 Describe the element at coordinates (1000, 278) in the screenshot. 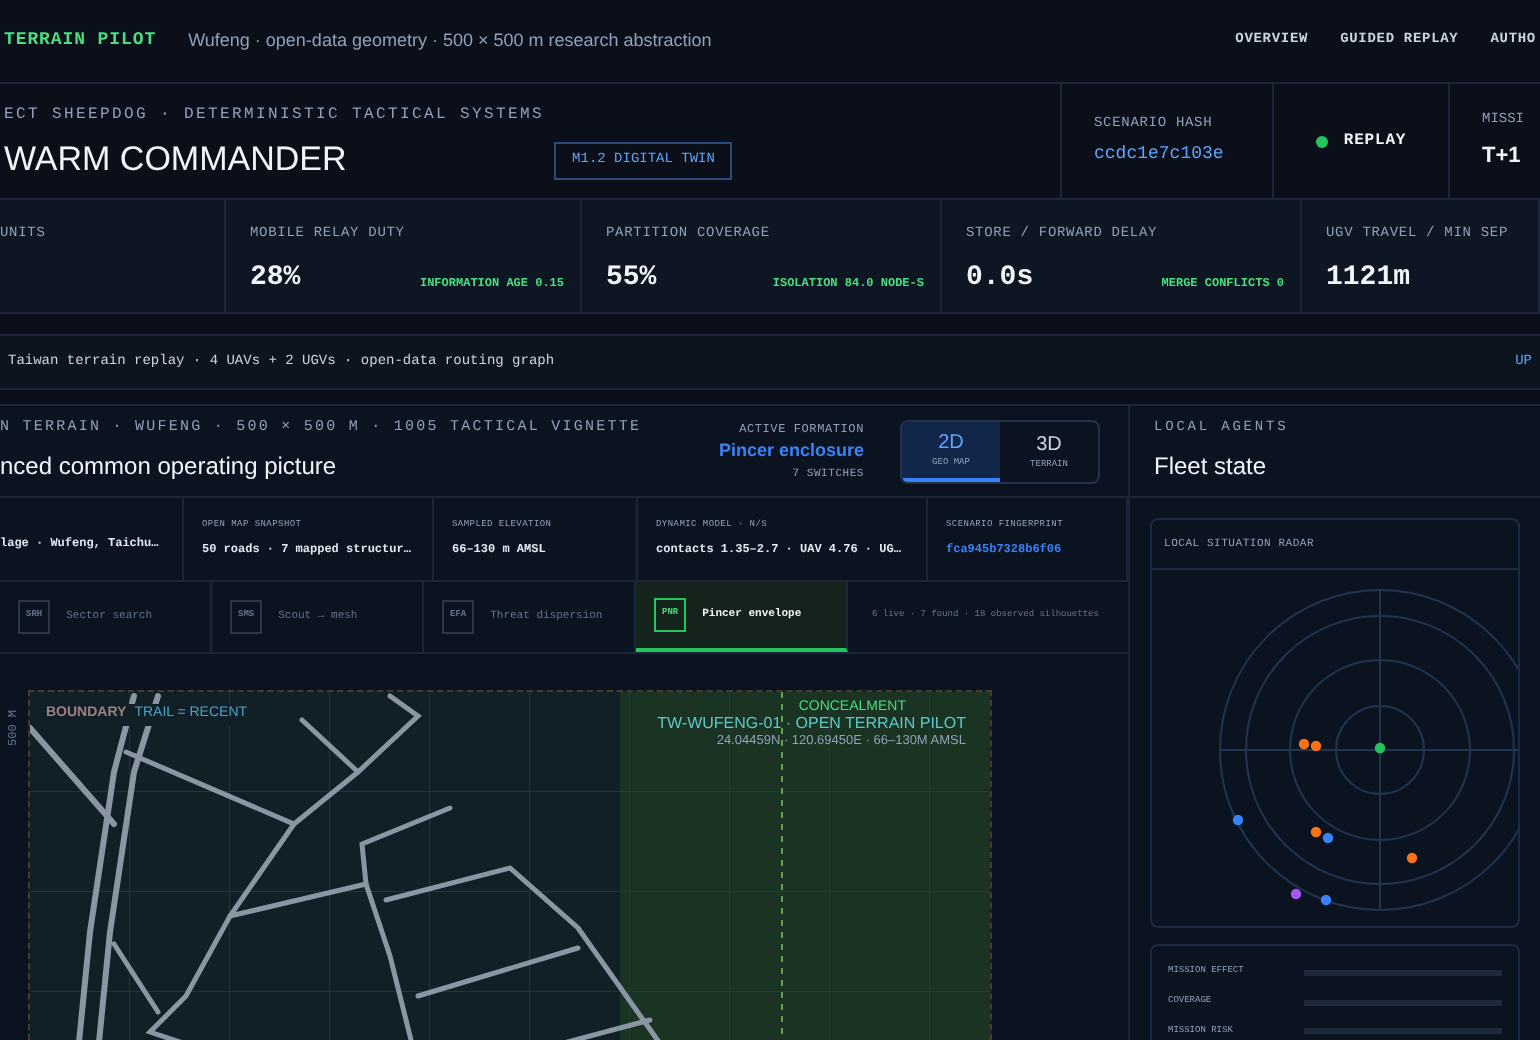

I see `metric-value: 0.0s` at that location.